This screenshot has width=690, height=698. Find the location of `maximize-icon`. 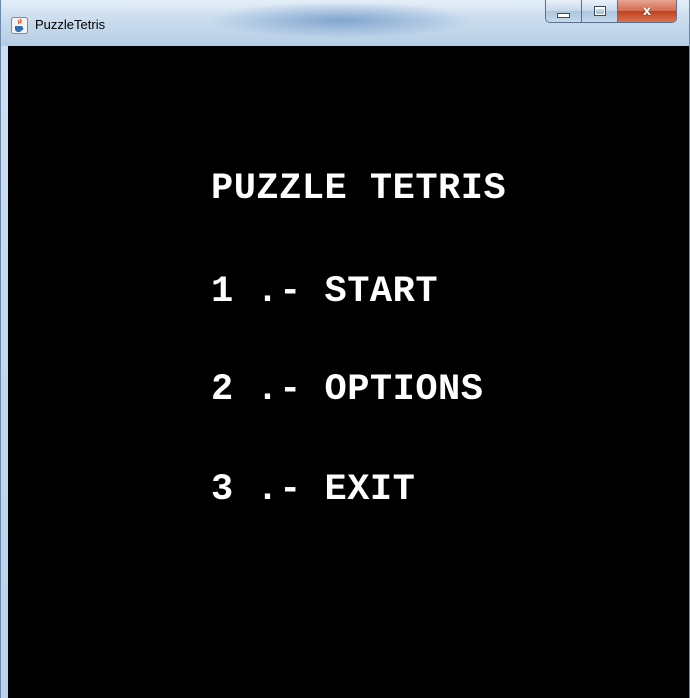

maximize-icon is located at coordinates (599, 11).